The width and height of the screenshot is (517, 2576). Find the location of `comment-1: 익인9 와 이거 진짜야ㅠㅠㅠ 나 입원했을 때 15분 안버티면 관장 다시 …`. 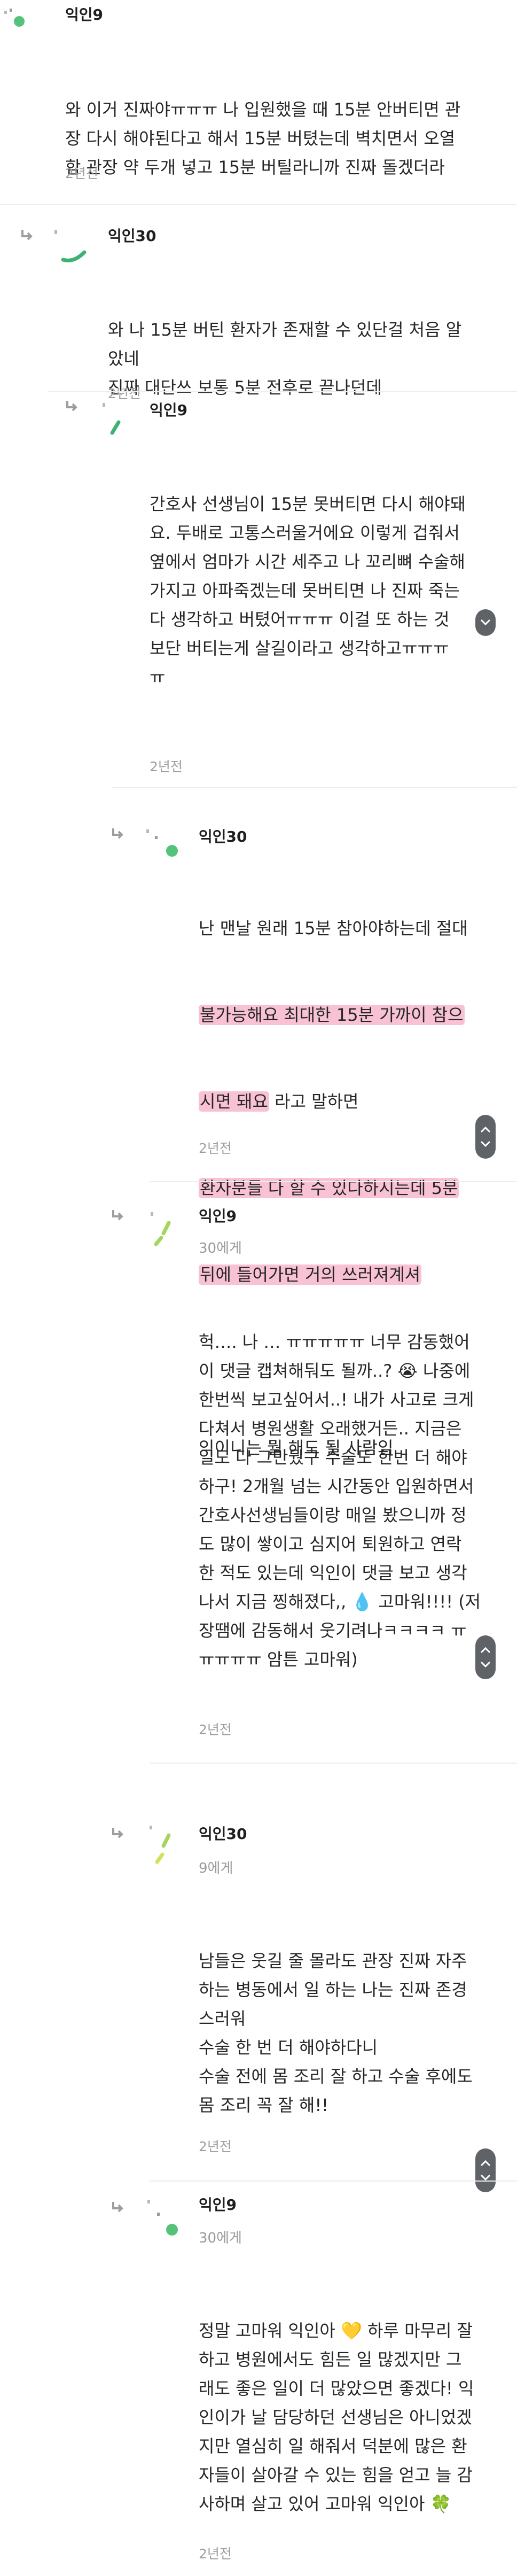

comment-1: 익인9 와 이거 진짜야ㅠㅠㅠ 나 입원했을 때 15분 안버티면 관장 다시 … is located at coordinates (258, 96).